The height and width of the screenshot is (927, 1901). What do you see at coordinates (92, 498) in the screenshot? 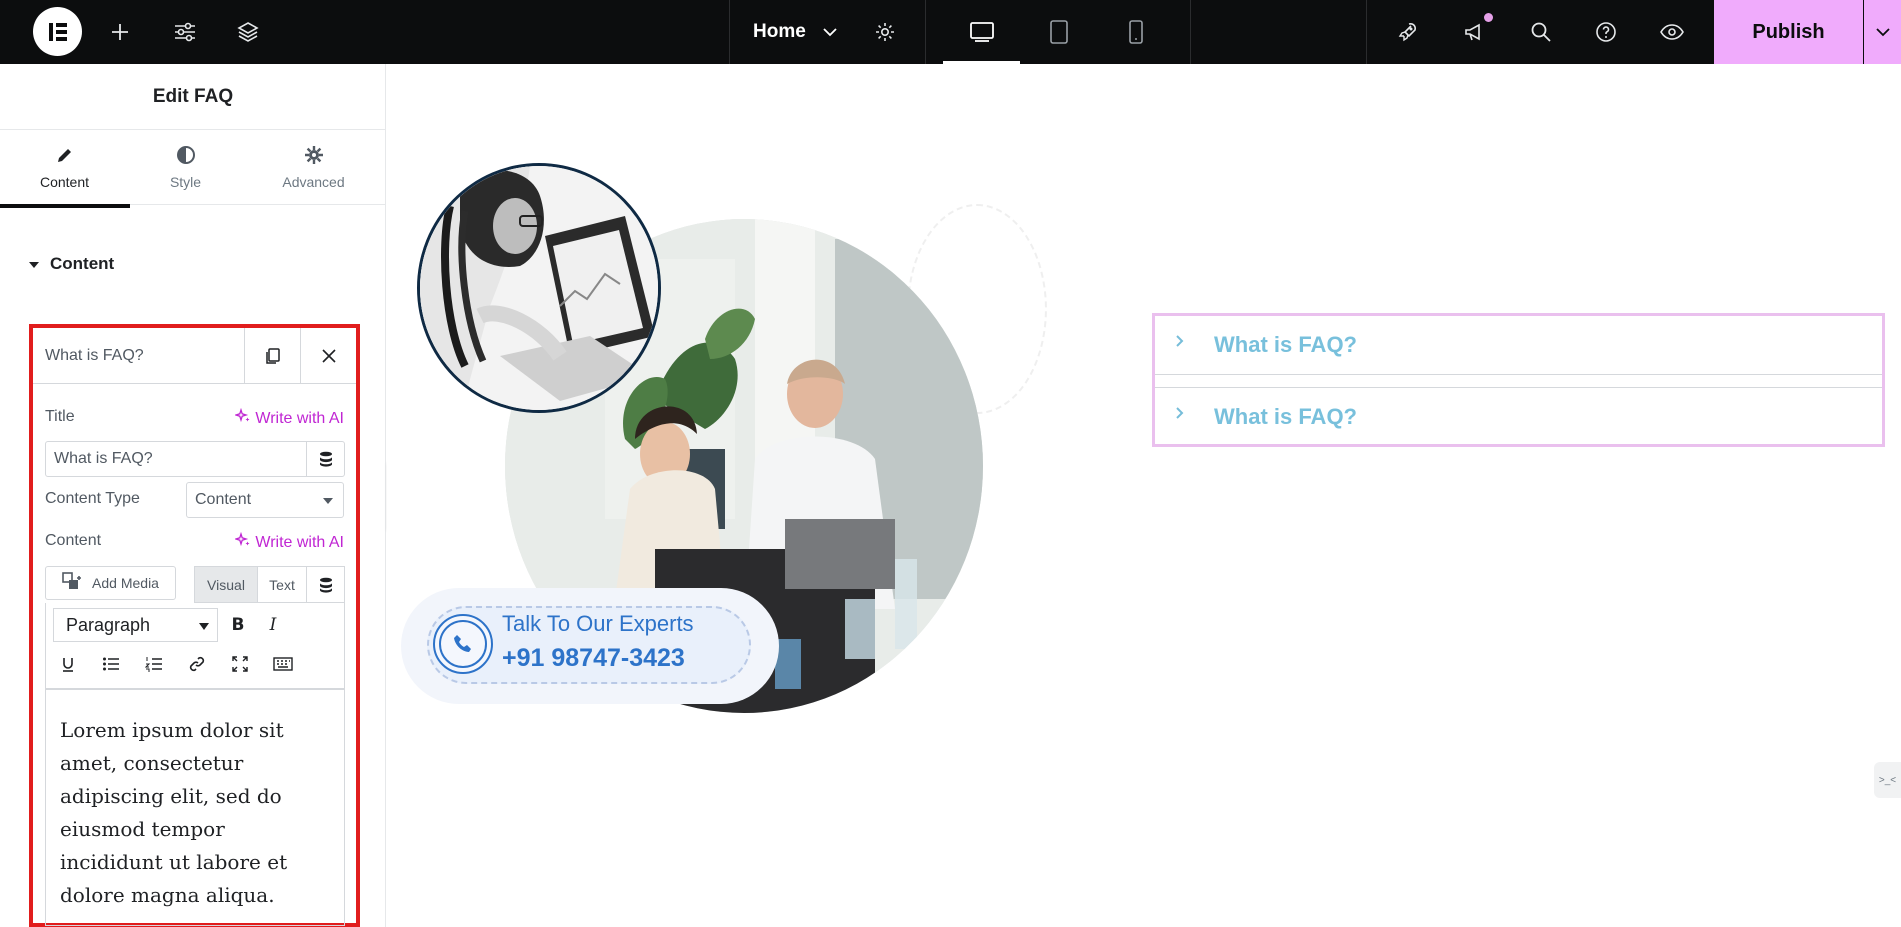
I see `content-type-label: Content Type` at bounding box center [92, 498].